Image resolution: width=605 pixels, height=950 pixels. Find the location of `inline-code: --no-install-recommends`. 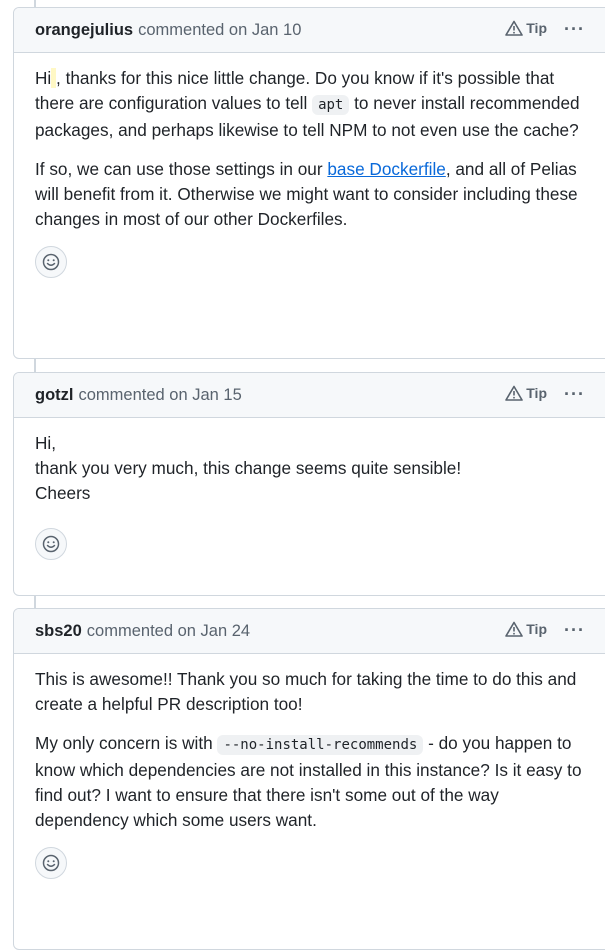

inline-code: --no-install-recommends is located at coordinates (320, 745).